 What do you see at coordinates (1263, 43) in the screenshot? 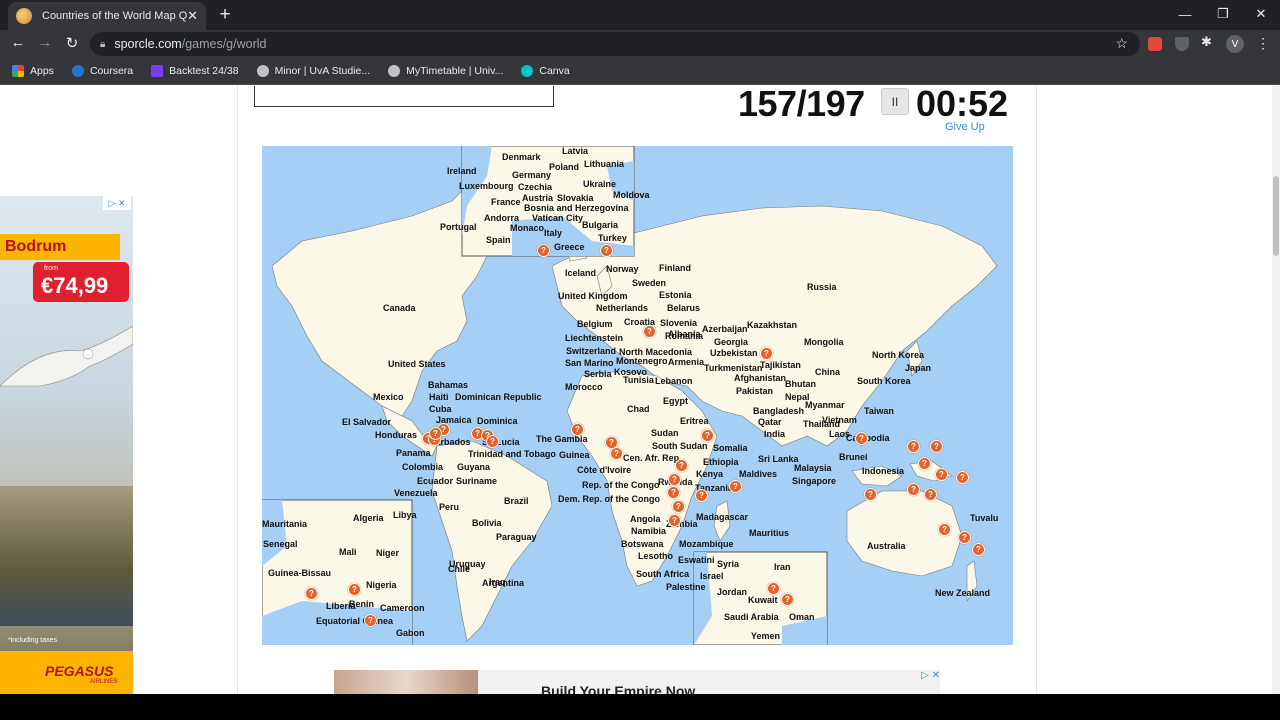
I see `menu-kebab-icon: ⋮` at bounding box center [1263, 43].